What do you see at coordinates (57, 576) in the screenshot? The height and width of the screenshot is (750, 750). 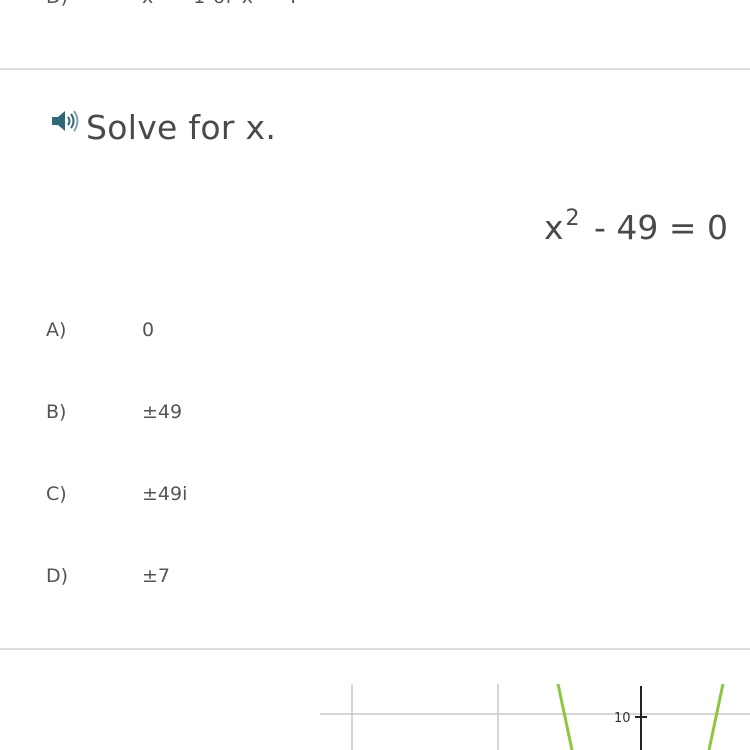 I see `choice-letter: D)` at bounding box center [57, 576].